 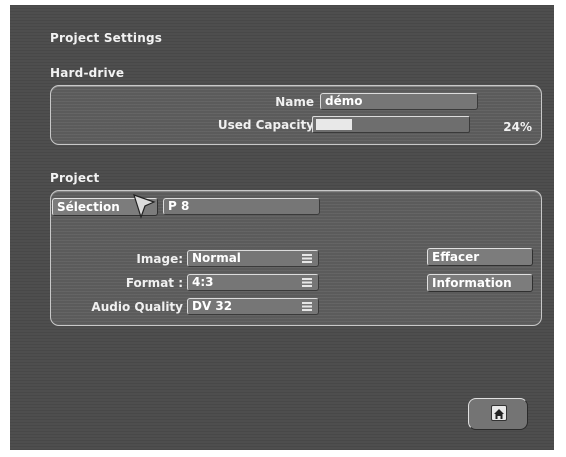 I want to click on information-button: Information, so click(x=480, y=283).